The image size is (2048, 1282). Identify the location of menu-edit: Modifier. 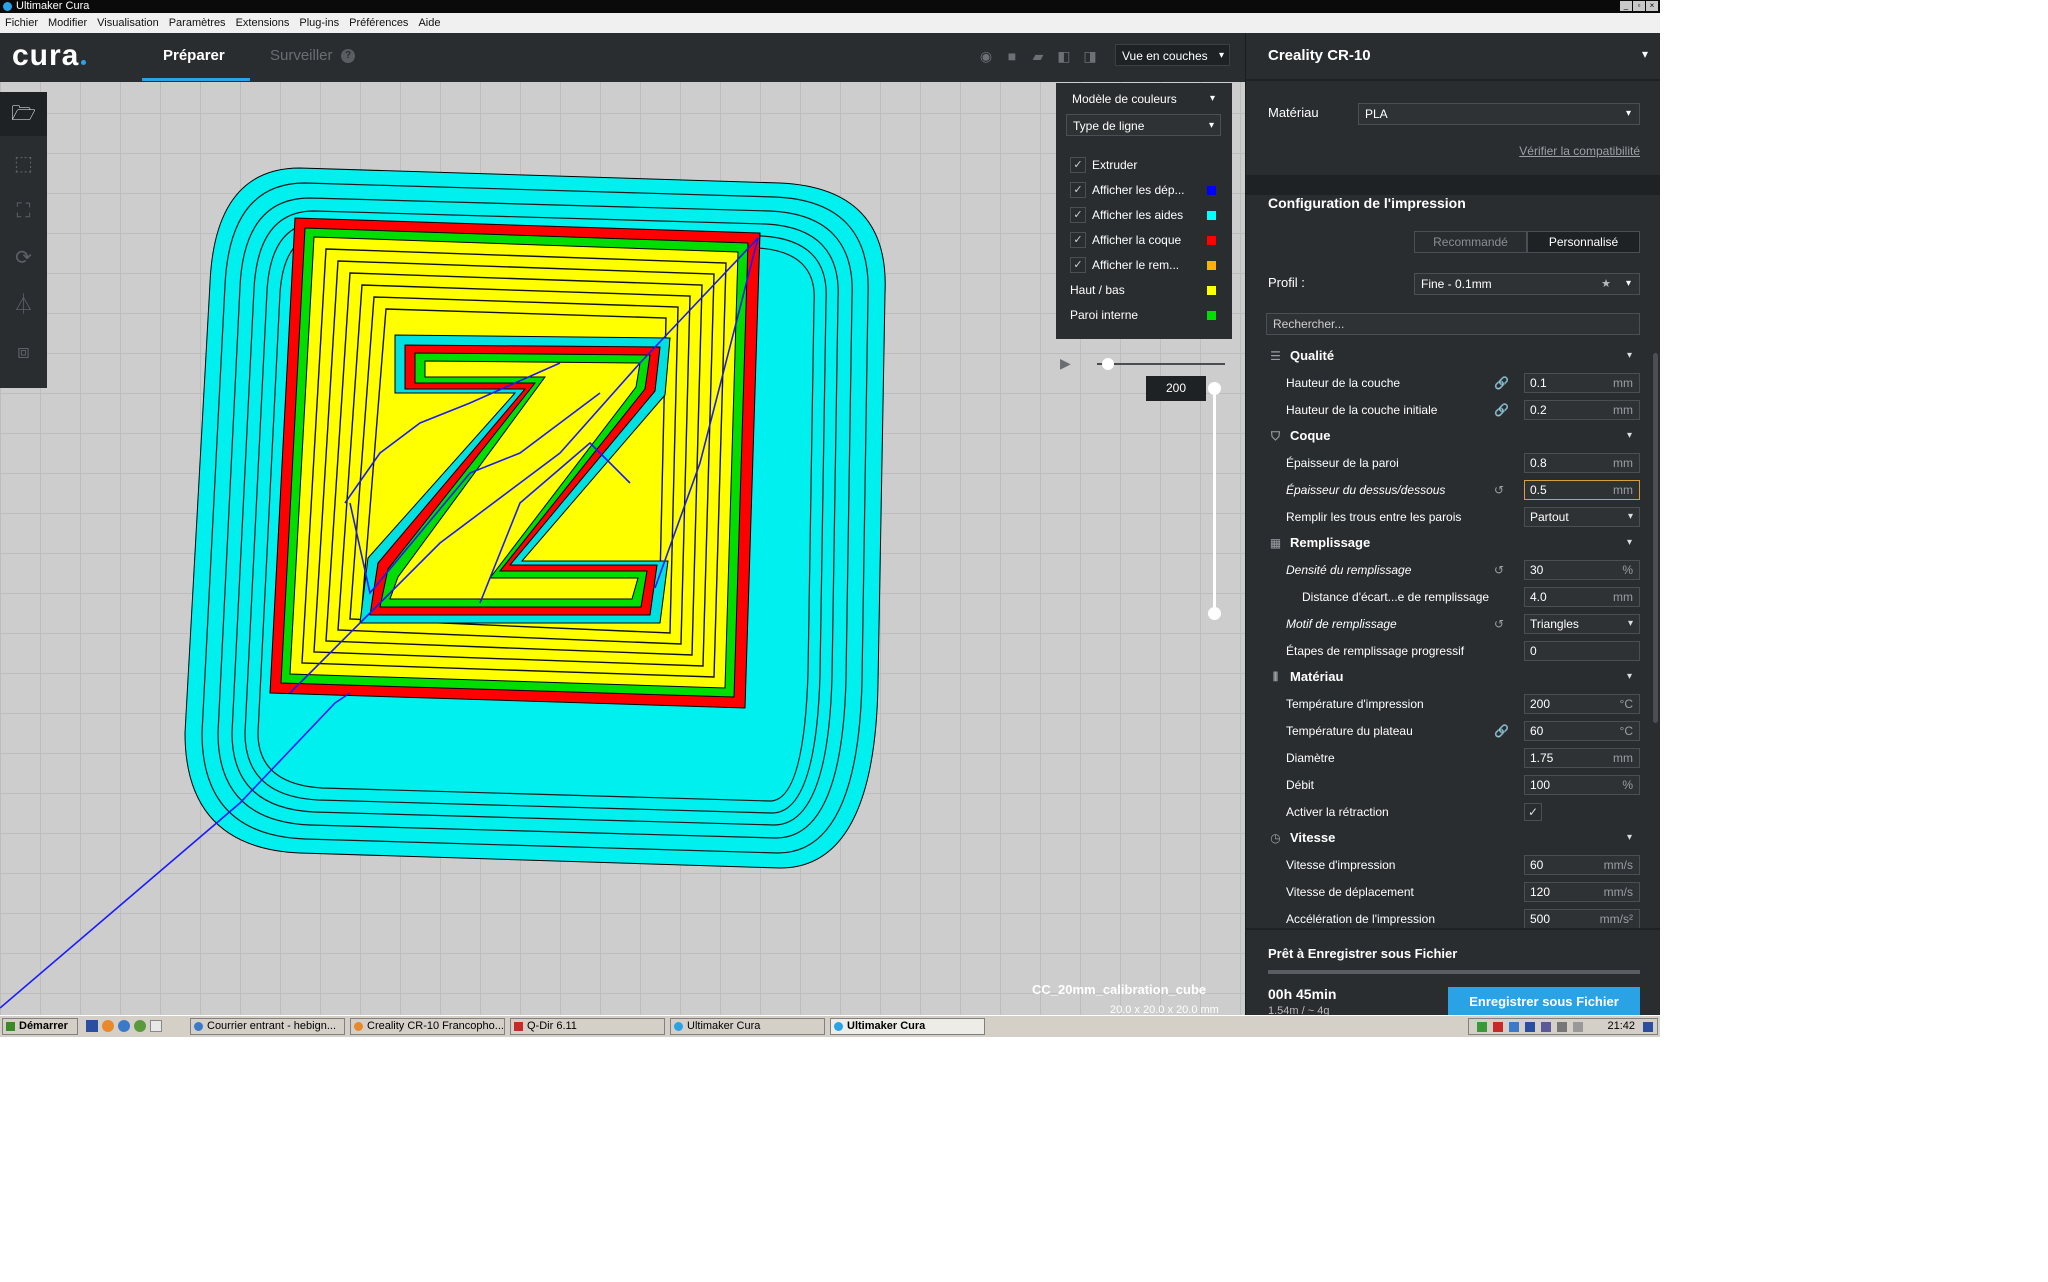
(67, 23).